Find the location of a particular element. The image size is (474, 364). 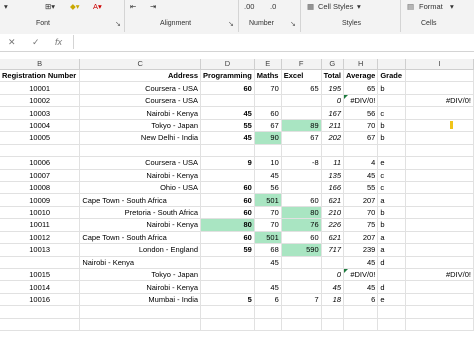

font-size-box: ▾ is located at coordinates (6, 6).